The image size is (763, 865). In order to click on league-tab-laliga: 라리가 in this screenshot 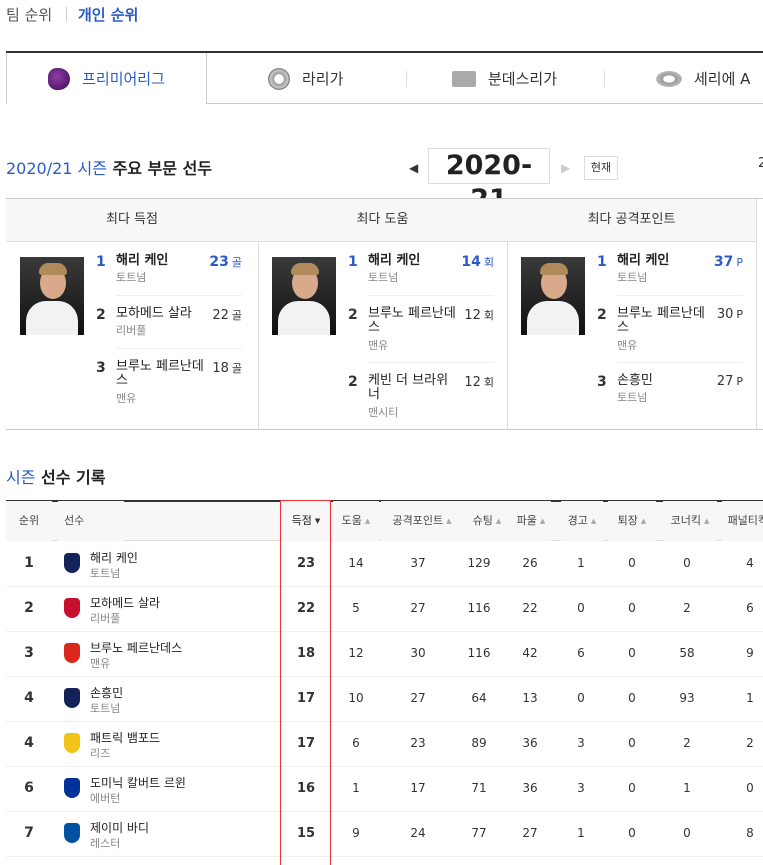, I will do `click(305, 78)`.